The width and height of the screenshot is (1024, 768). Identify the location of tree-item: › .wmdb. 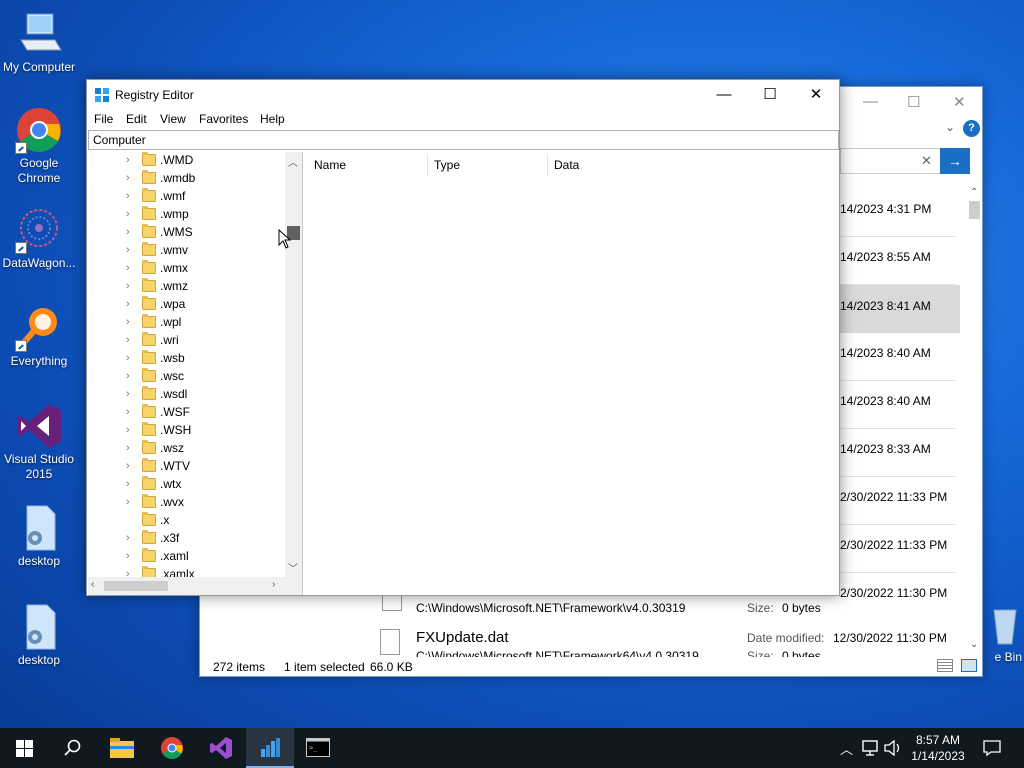
(188, 179).